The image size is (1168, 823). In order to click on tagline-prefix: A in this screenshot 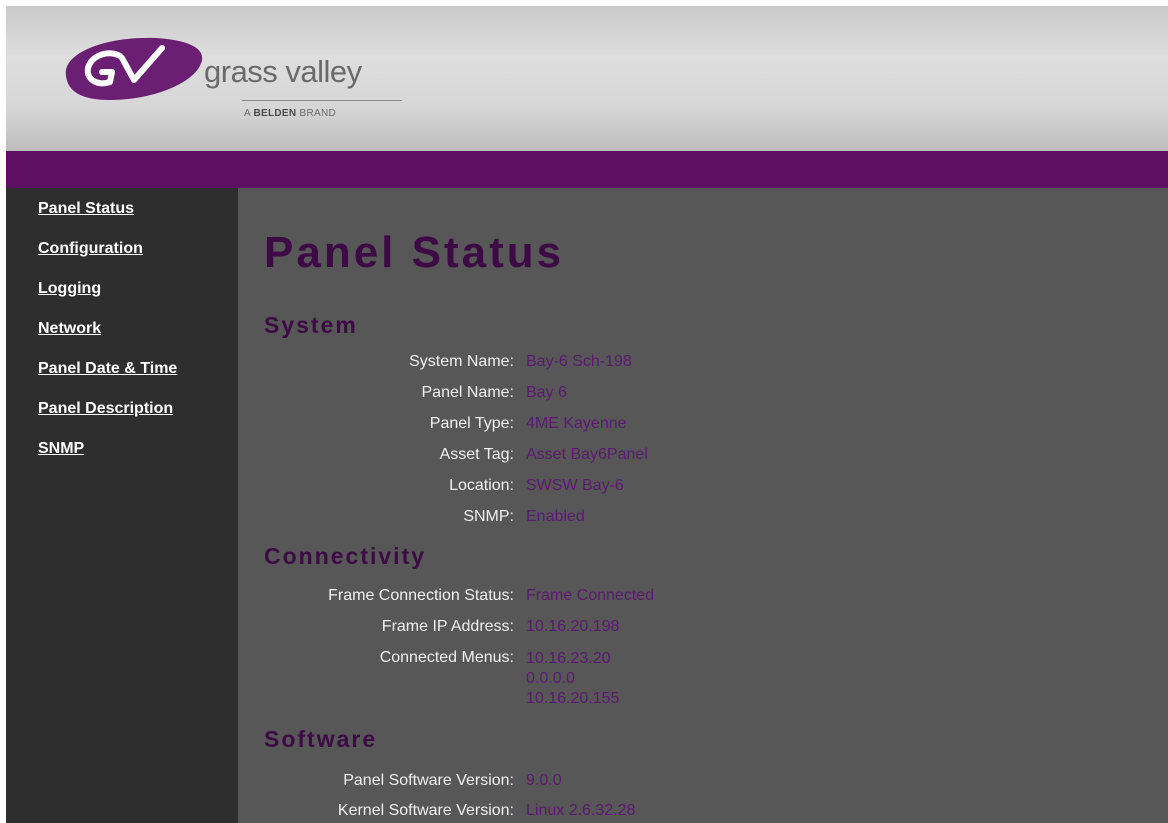, I will do `click(247, 113)`.